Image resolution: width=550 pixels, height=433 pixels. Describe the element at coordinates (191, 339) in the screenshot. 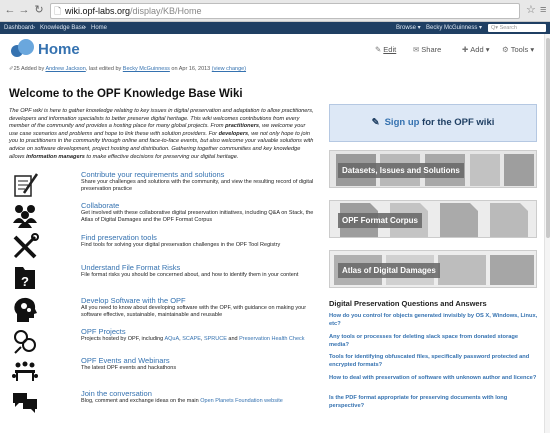

I see `scape-link: SCAPE` at that location.